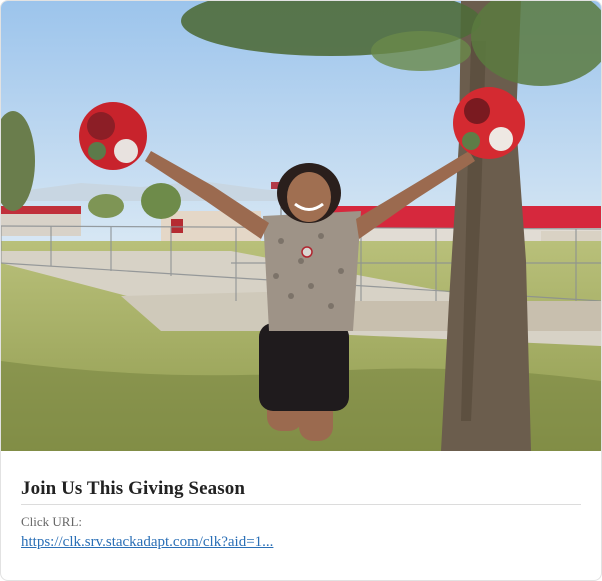 The height and width of the screenshot is (581, 602). What do you see at coordinates (52, 521) in the screenshot?
I see `click-url-label: Click URL:` at bounding box center [52, 521].